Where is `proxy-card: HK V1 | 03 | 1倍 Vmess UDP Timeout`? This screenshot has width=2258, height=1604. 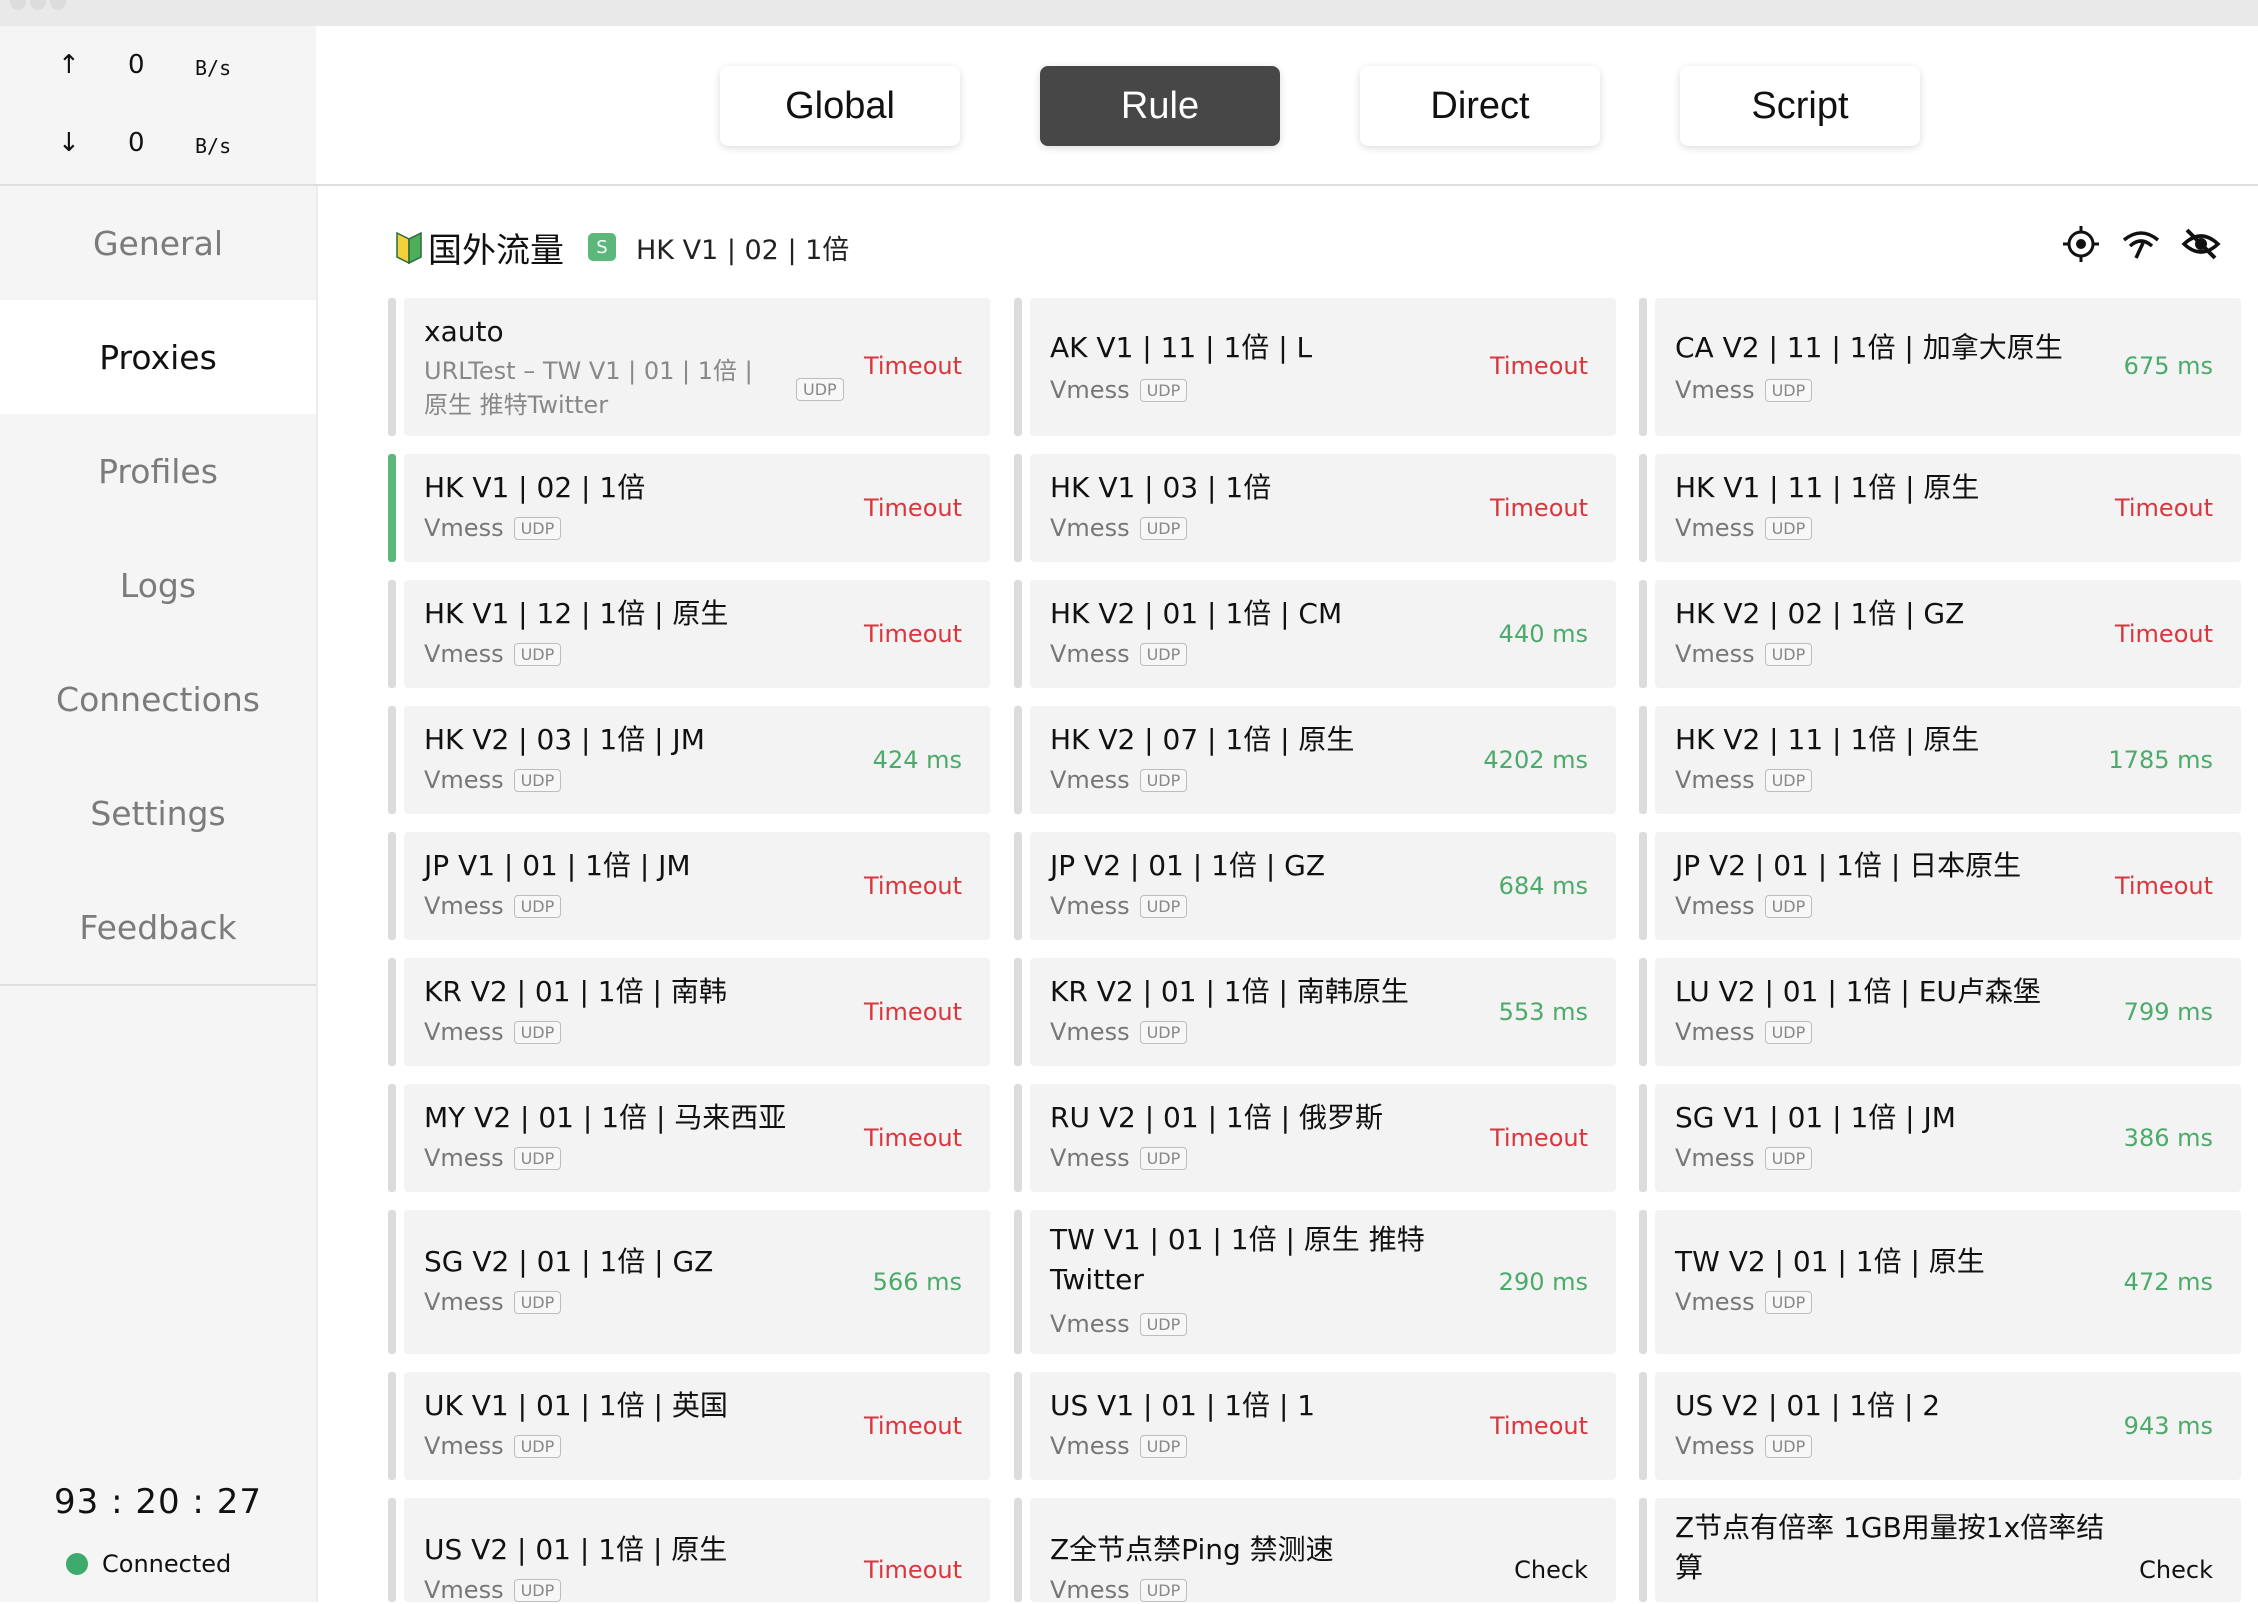
proxy-card: HK V1 | 03 | 1倍 Vmess UDP Timeout is located at coordinates (1315, 508).